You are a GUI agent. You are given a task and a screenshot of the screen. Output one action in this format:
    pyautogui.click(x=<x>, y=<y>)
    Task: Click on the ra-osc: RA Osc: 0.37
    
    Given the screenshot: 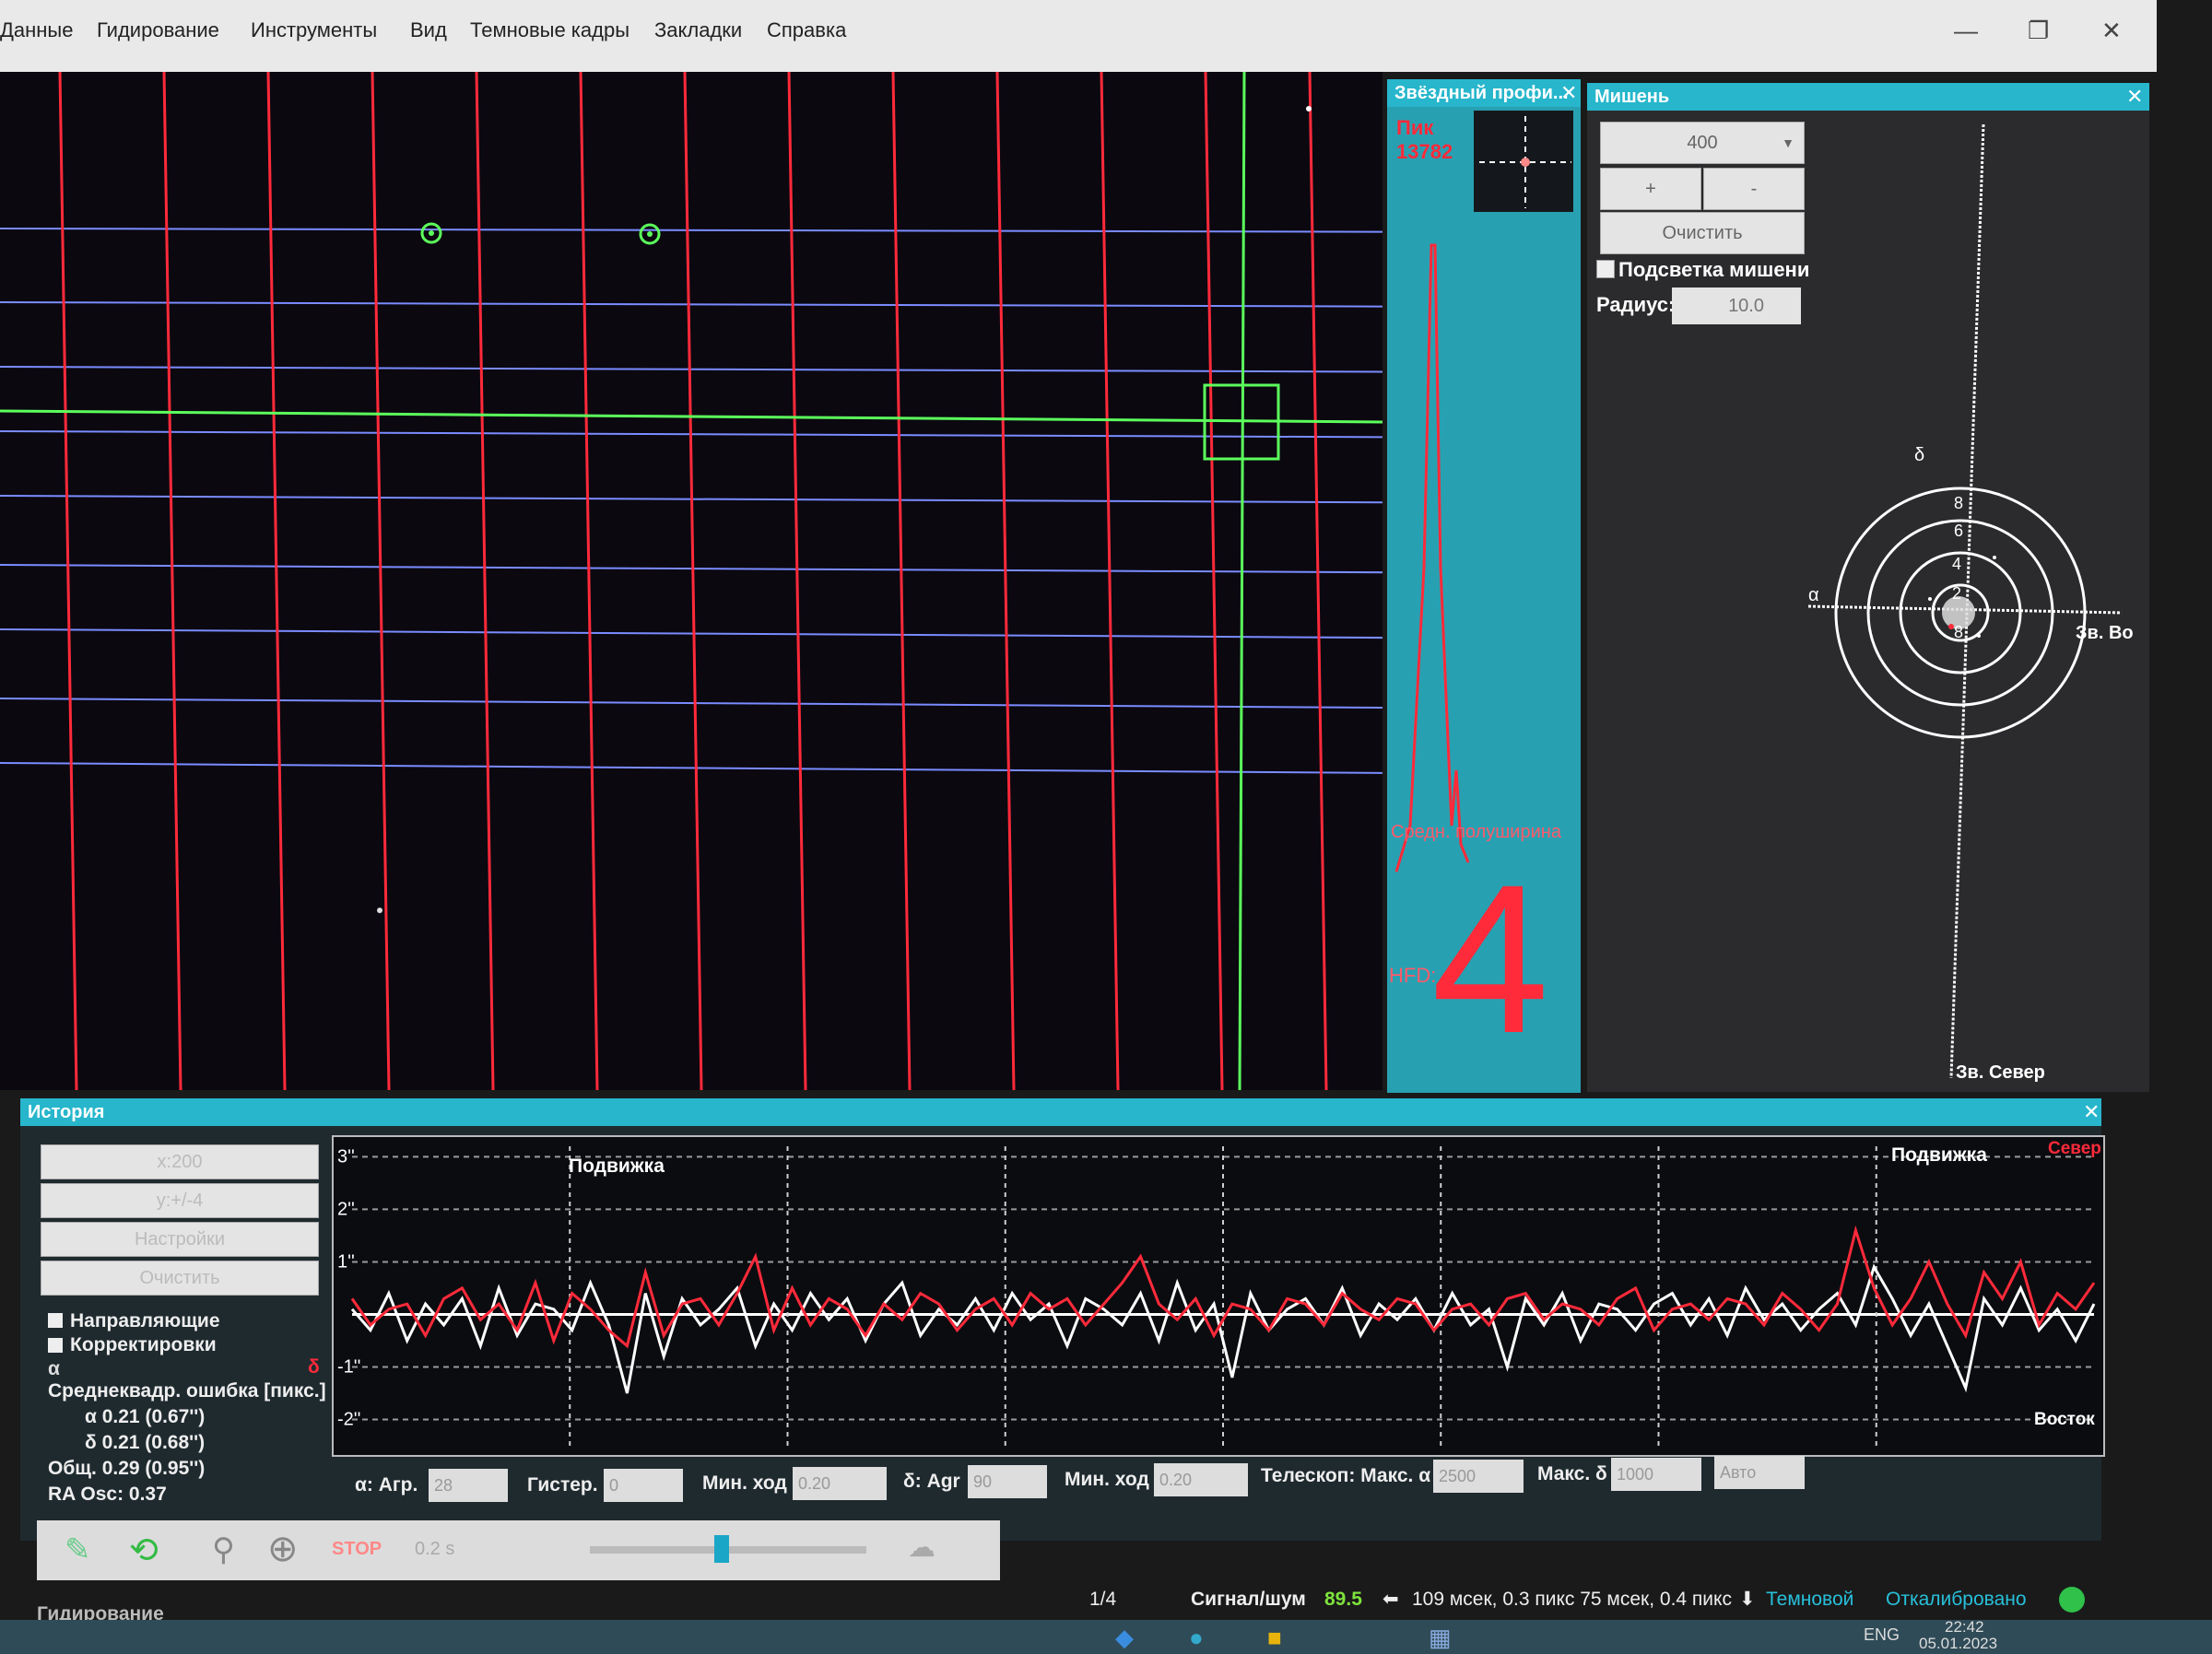 What is the action you would take?
    pyautogui.click(x=107, y=1494)
    